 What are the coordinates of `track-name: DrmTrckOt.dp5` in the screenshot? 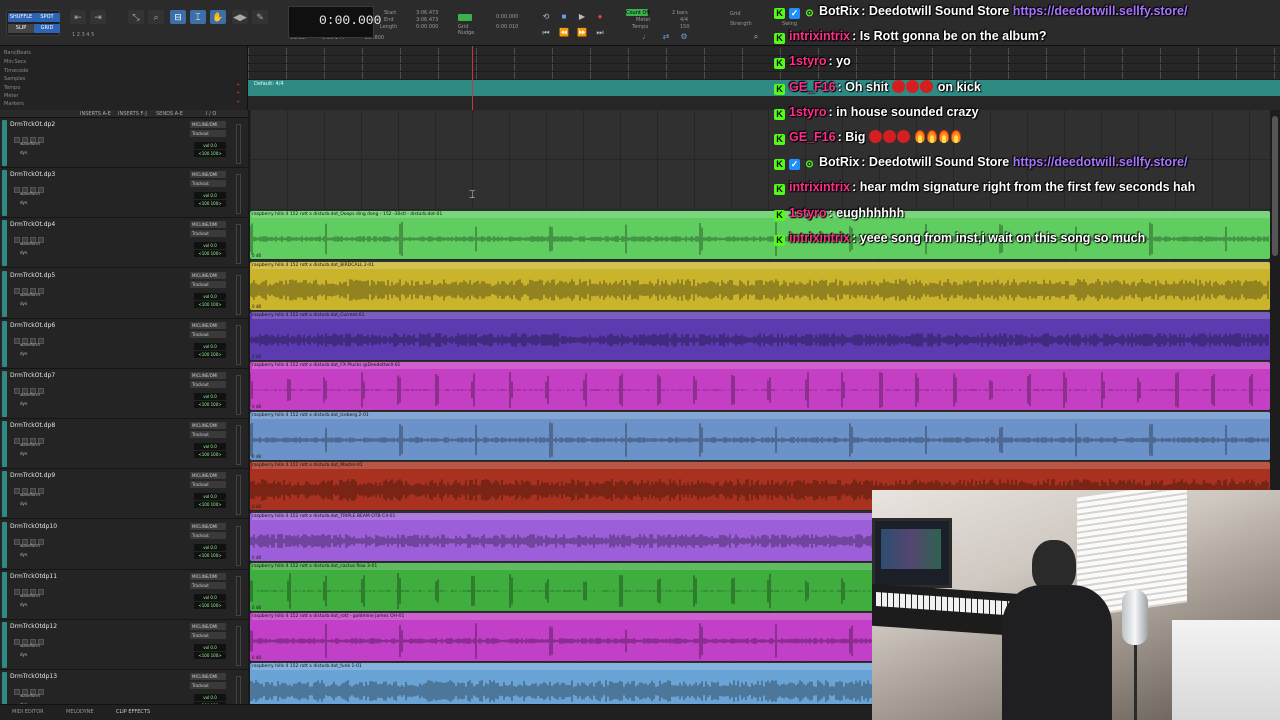 It's located at (32, 275).